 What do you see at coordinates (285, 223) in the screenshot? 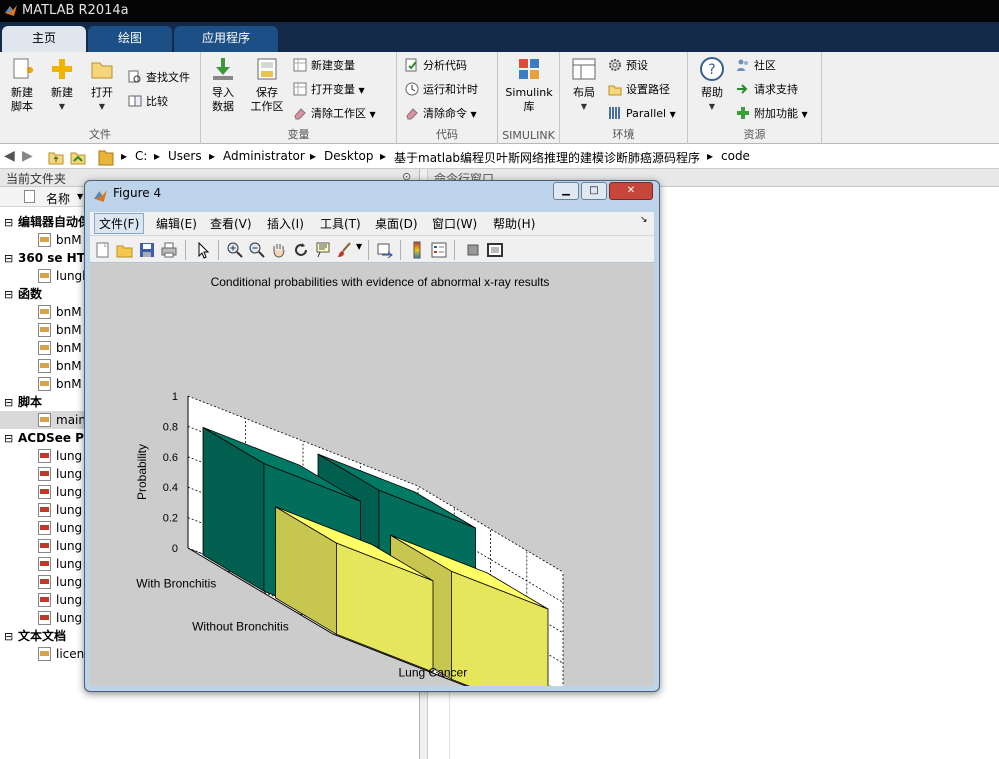
I see `menu-insert: 插入(I)` at bounding box center [285, 223].